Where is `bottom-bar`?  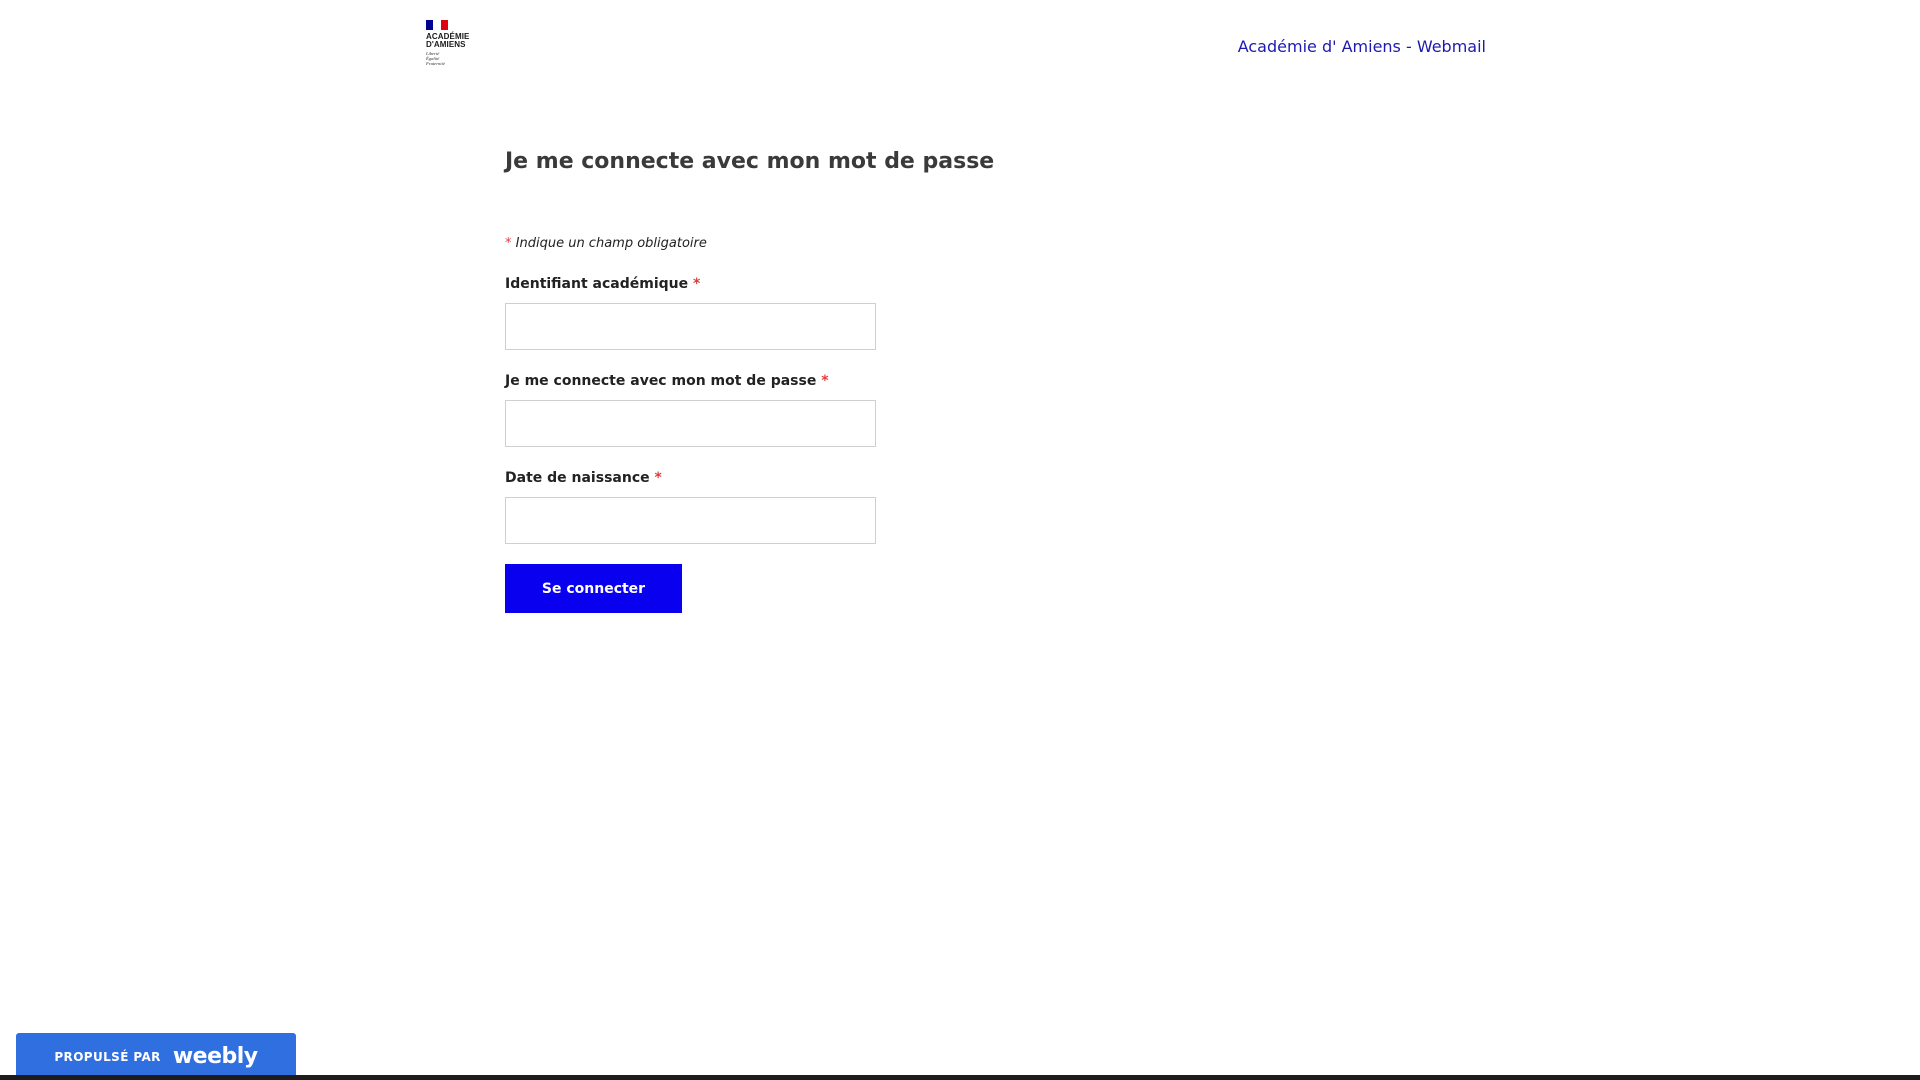 bottom-bar is located at coordinates (960, 1077).